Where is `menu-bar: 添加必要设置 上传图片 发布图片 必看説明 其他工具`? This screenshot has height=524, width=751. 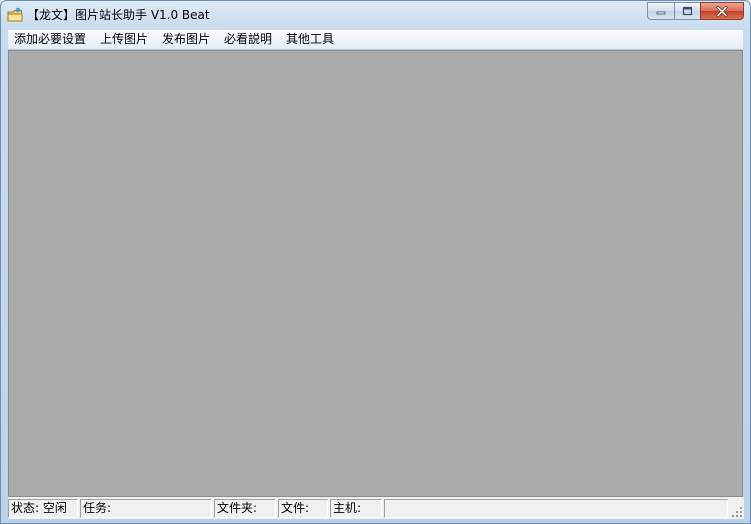 menu-bar: 添加必要设置 上传图片 发布图片 必看説明 其他工具 is located at coordinates (375, 40).